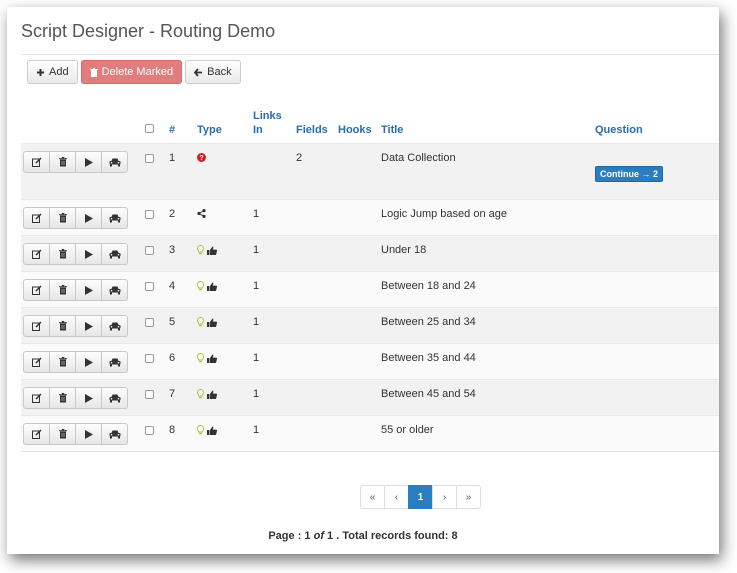 This screenshot has width=737, height=573. Describe the element at coordinates (181, 433) in the screenshot. I see `row-number: 8` at that location.